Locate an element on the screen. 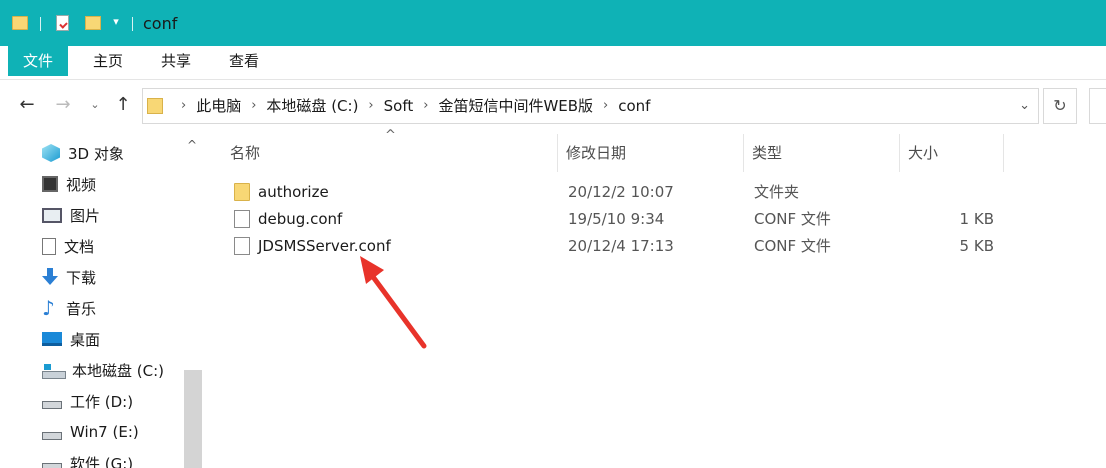  nav-item-downloads: 下载 is located at coordinates (69, 277).